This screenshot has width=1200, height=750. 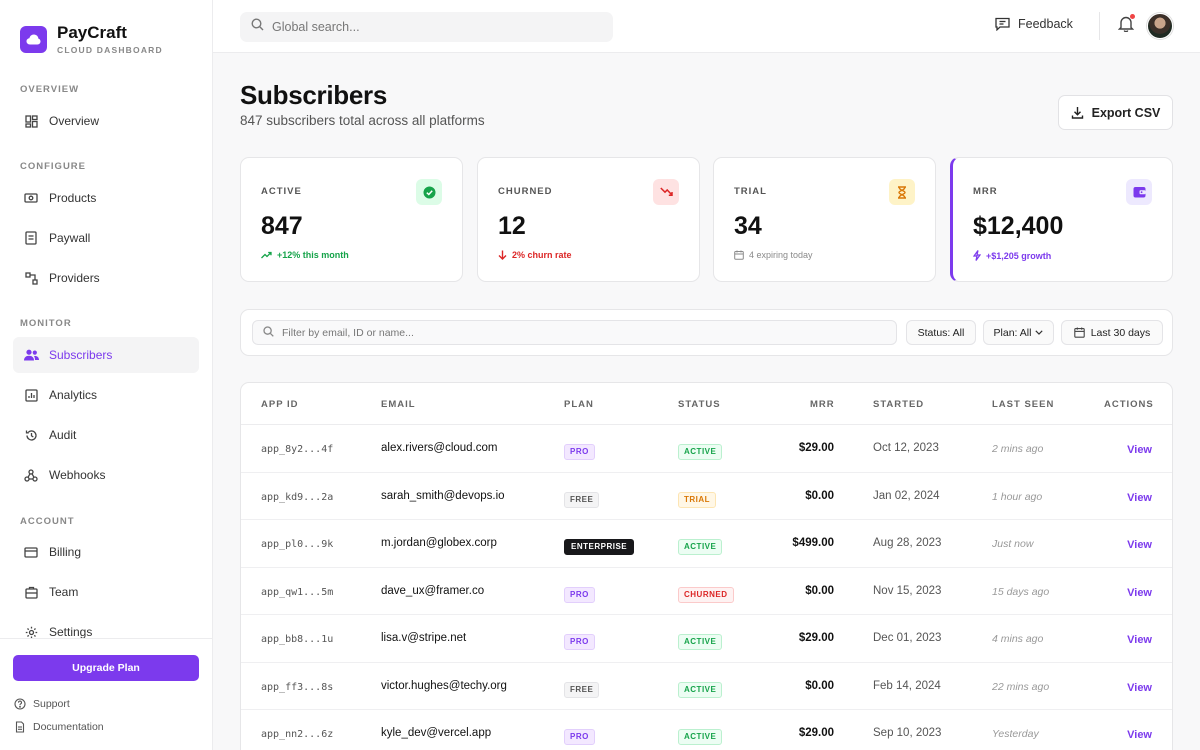 What do you see at coordinates (1023, 404) in the screenshot?
I see `column-header-last-seen: LAST SEEN` at bounding box center [1023, 404].